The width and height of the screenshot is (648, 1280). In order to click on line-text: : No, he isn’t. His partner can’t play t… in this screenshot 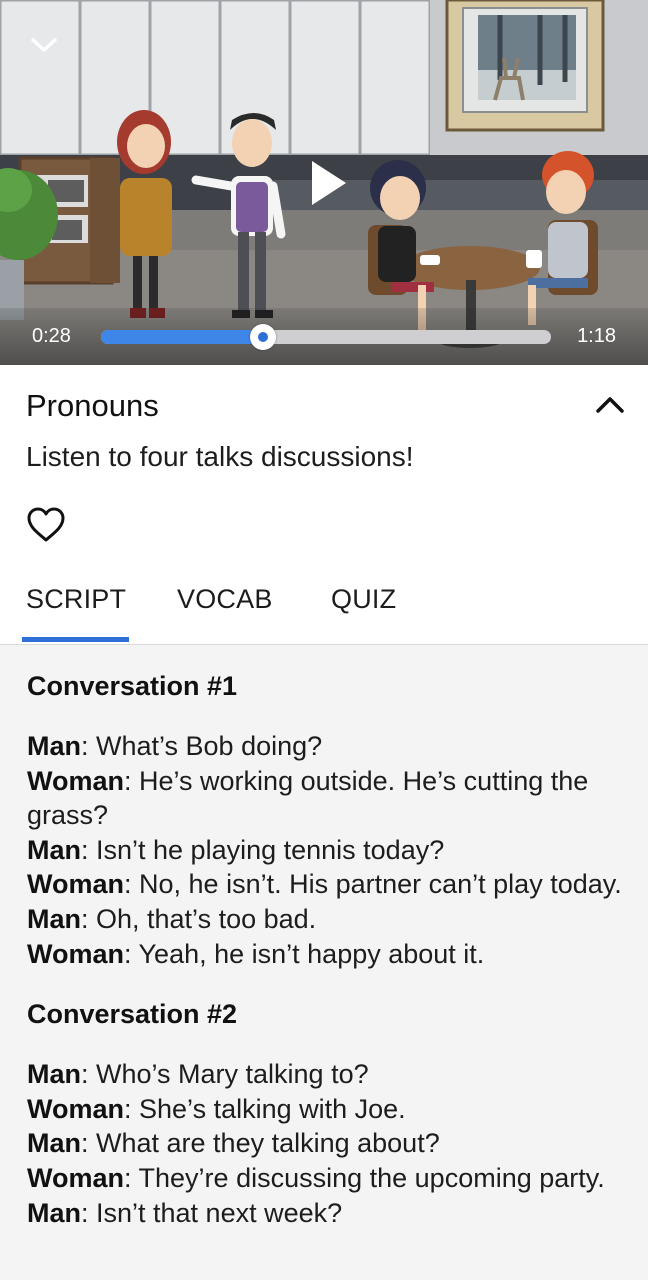, I will do `click(373, 884)`.